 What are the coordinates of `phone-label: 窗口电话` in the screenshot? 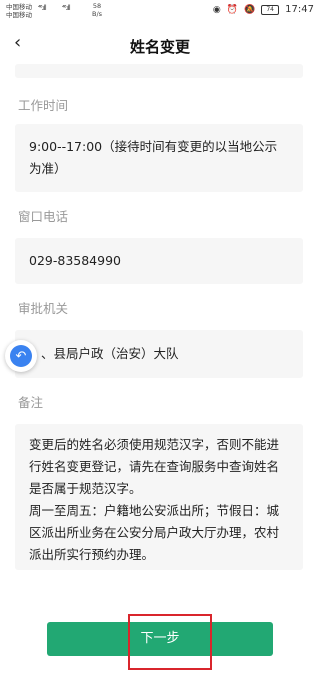 It's located at (43, 216).